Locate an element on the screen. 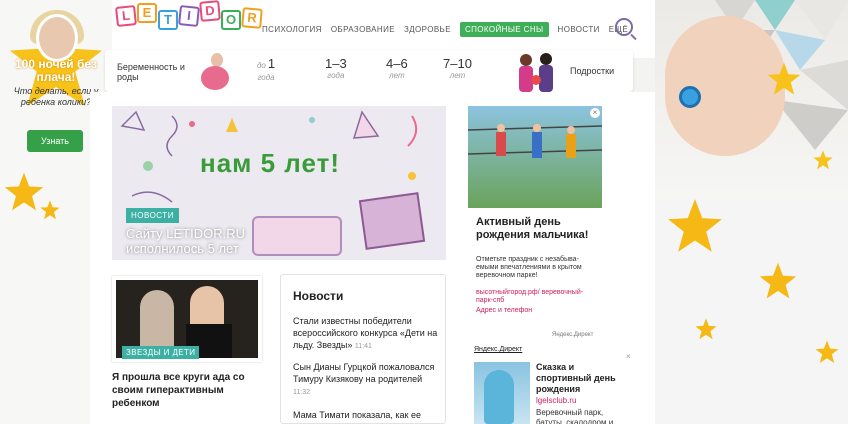 This screenshot has width=848, height=424. rope-park-illustration is located at coordinates (535, 141).